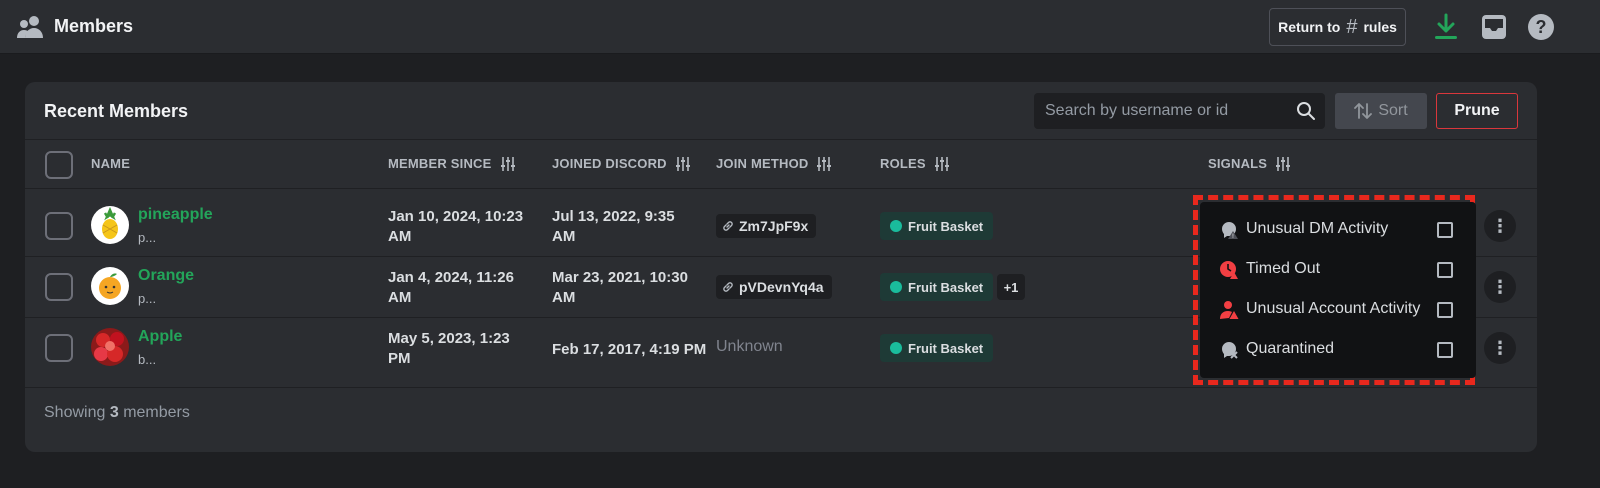 This screenshot has width=1600, height=488. I want to click on page-title: Members, so click(94, 26).